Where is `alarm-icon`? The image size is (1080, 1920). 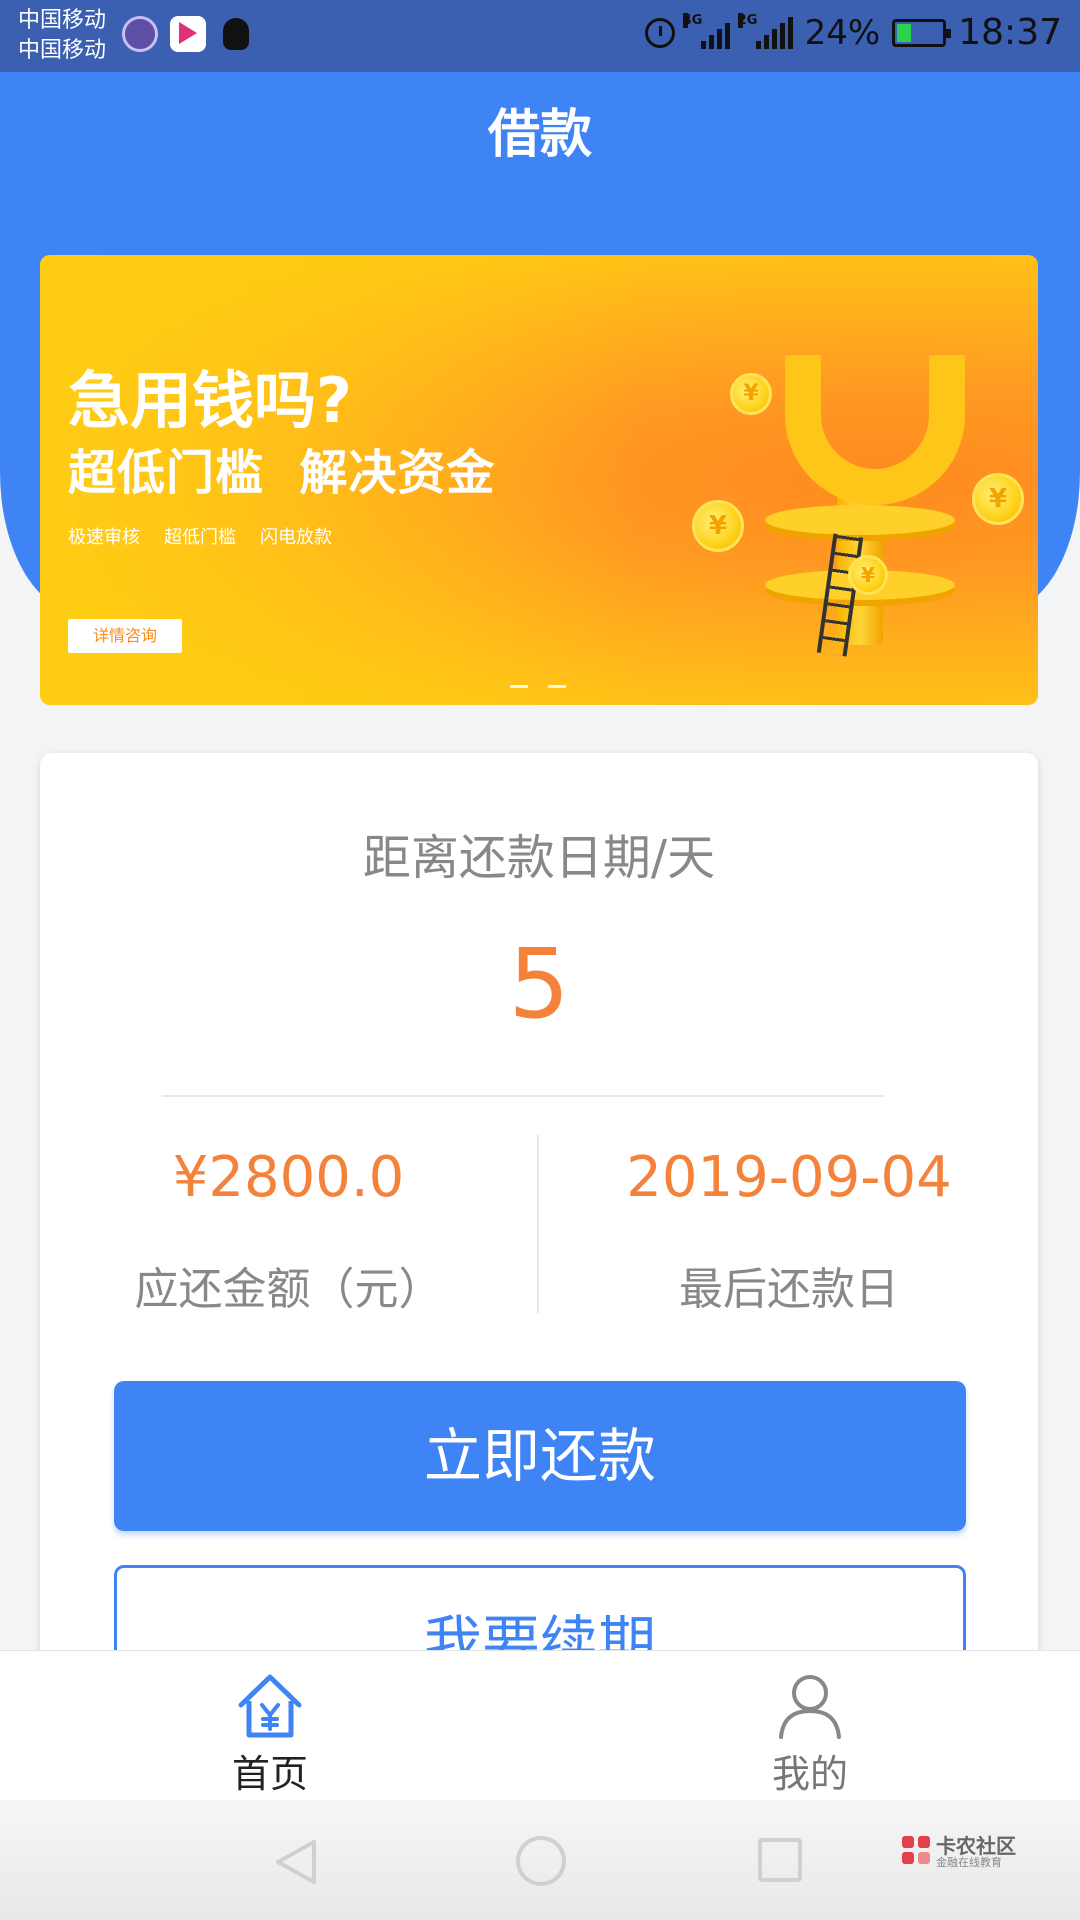
alarm-icon is located at coordinates (659, 32).